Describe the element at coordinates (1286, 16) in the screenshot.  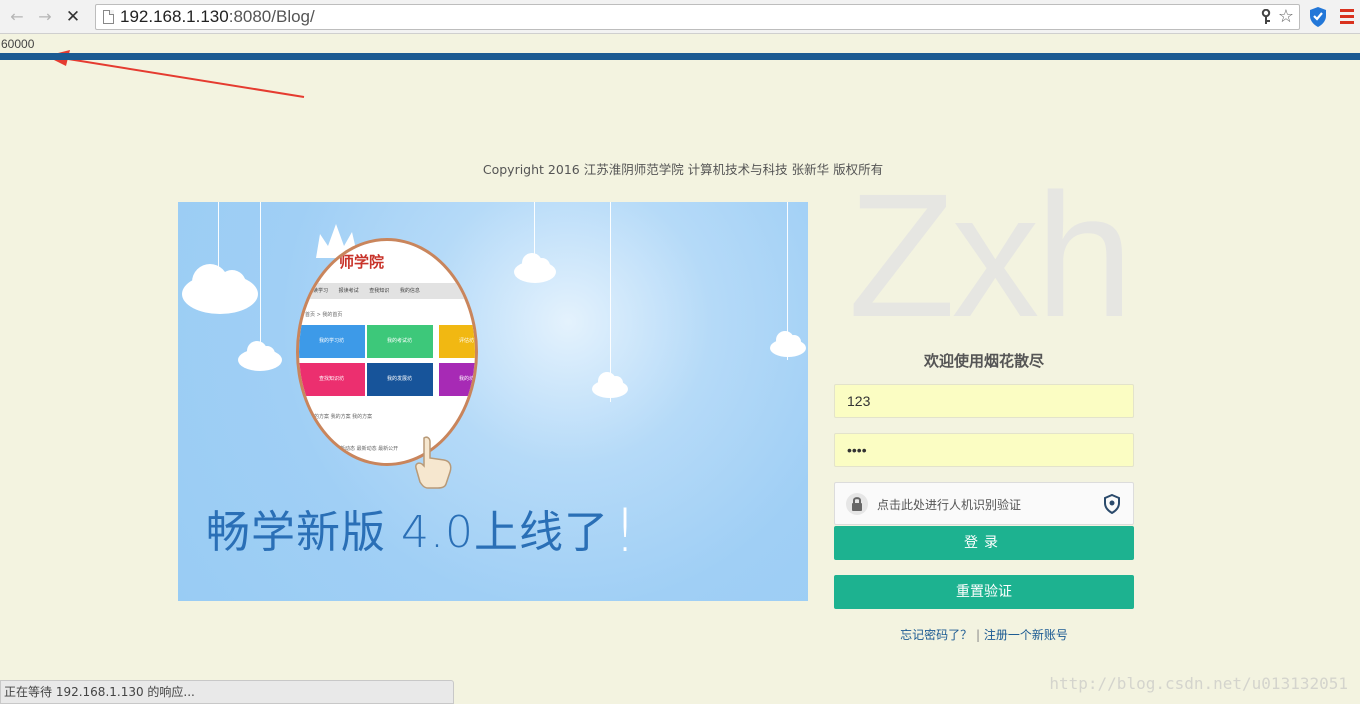
I see `bookmark-star-icon: ☆` at that location.